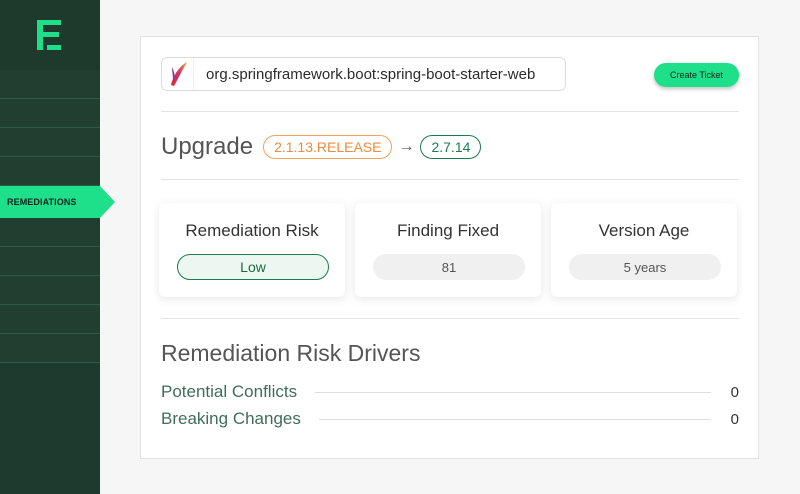  I want to click on sidebar-nav: REMEDIATIONS, so click(57, 216).